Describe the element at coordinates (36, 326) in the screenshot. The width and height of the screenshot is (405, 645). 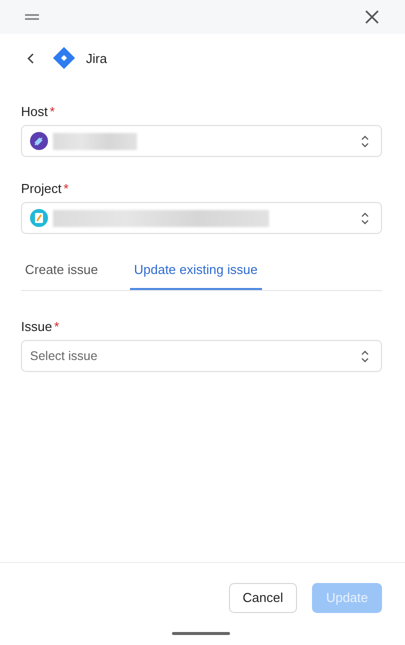
I see `field-label: Issue` at that location.